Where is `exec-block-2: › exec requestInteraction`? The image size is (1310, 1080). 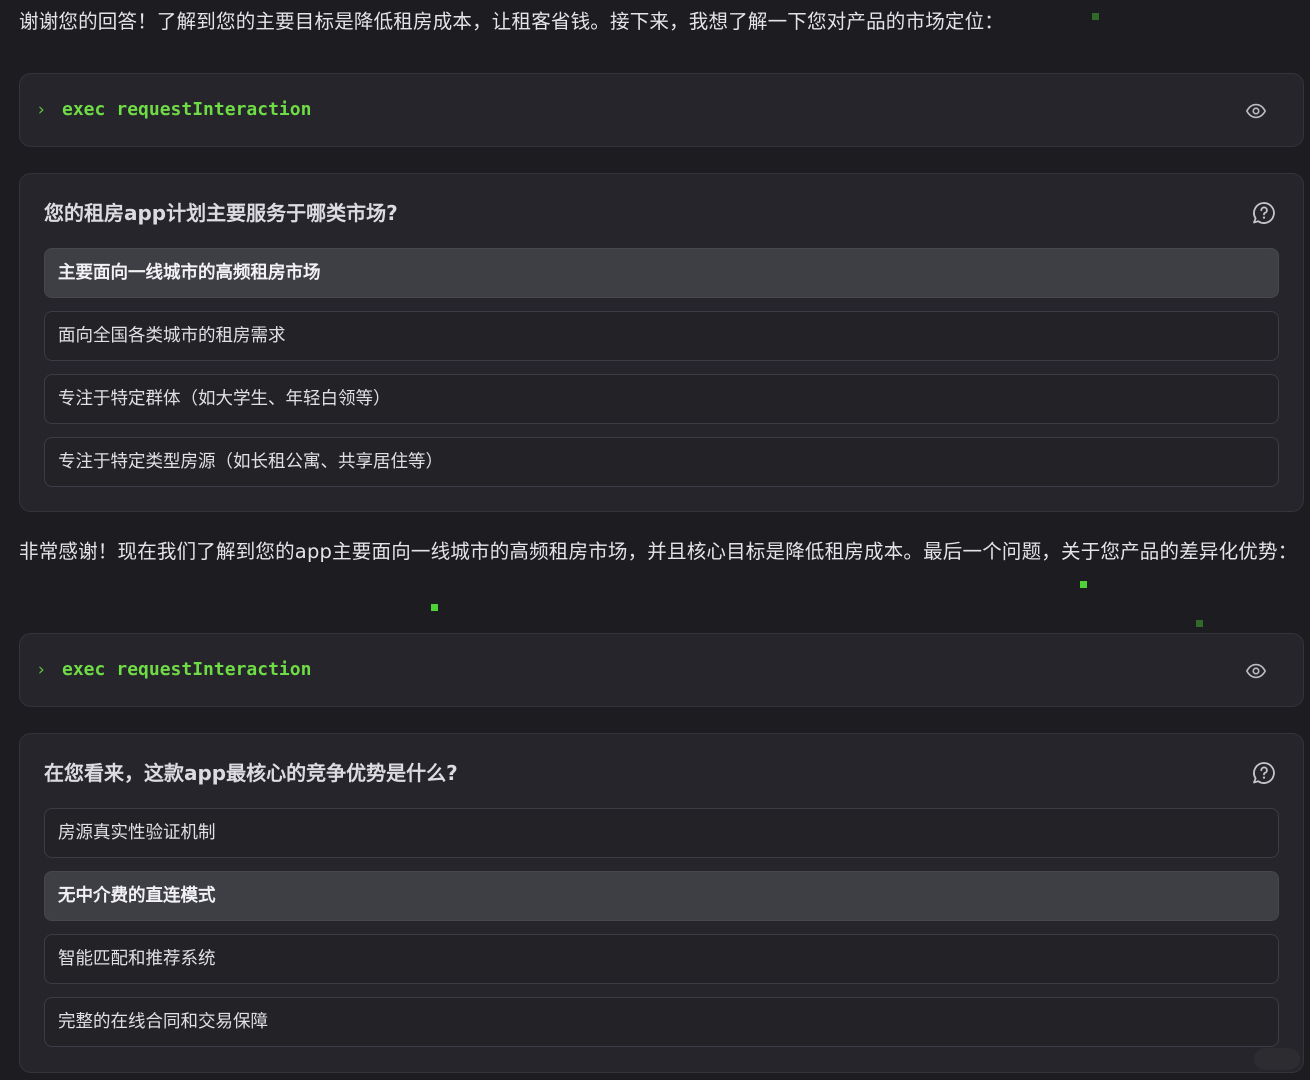
exec-block-2: › exec requestInteraction is located at coordinates (661, 670).